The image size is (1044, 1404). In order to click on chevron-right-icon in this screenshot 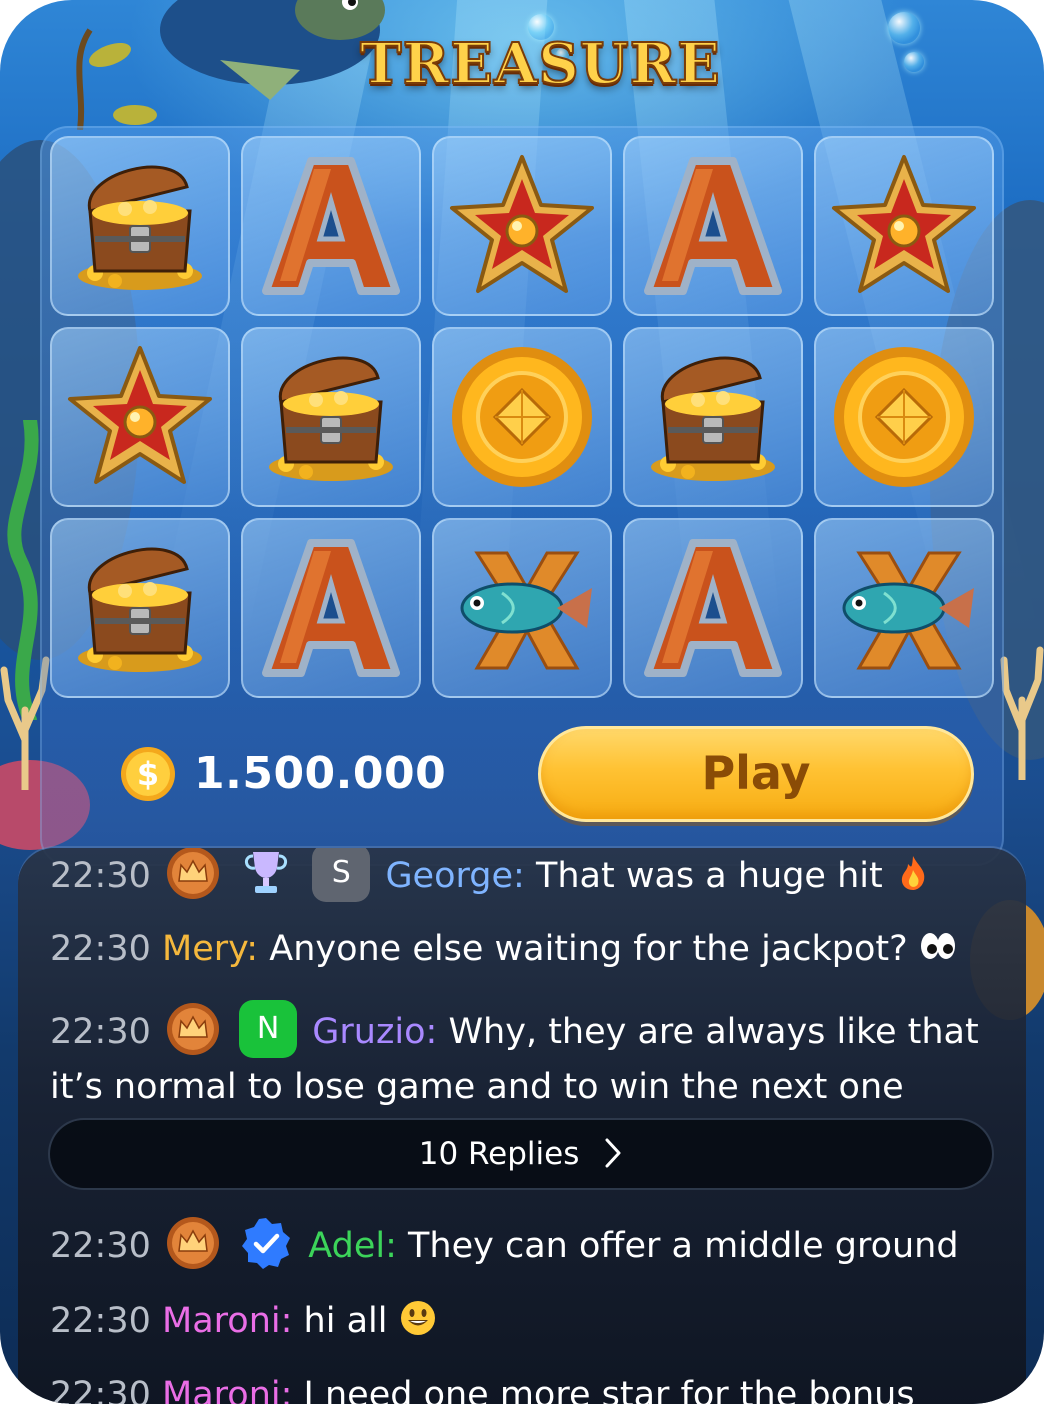, I will do `click(613, 1152)`.